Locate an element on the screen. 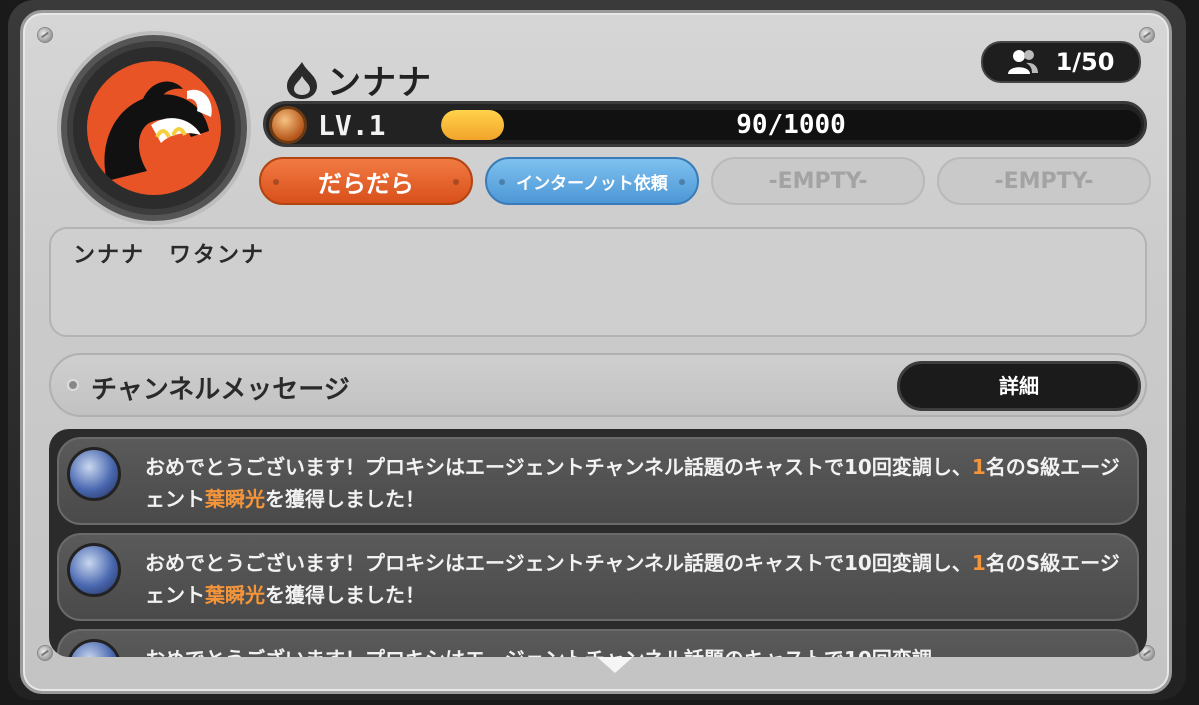 This screenshot has width=1199, height=705. friends-count-badge: 1/50 is located at coordinates (1061, 62).